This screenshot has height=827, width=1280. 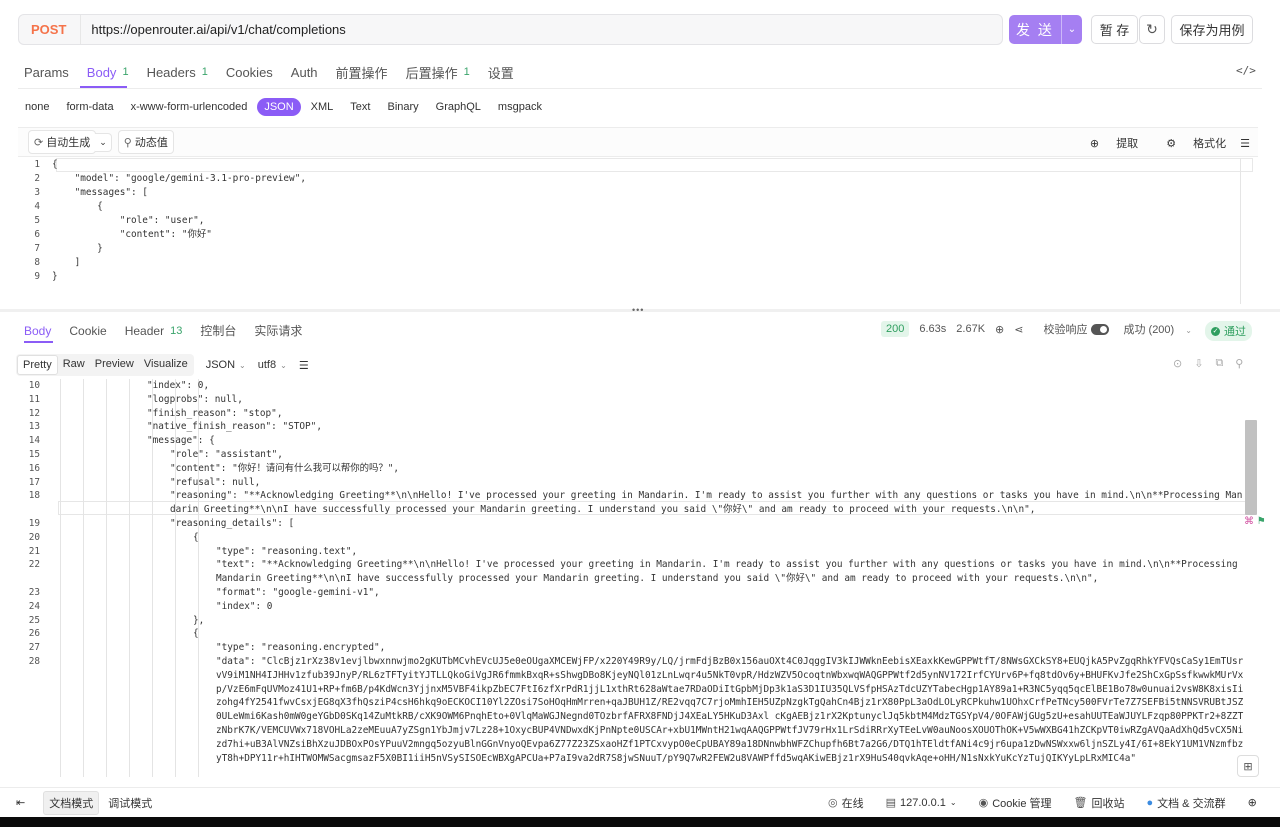 I want to click on code-text: "refusal": null,, so click(x=215, y=482).